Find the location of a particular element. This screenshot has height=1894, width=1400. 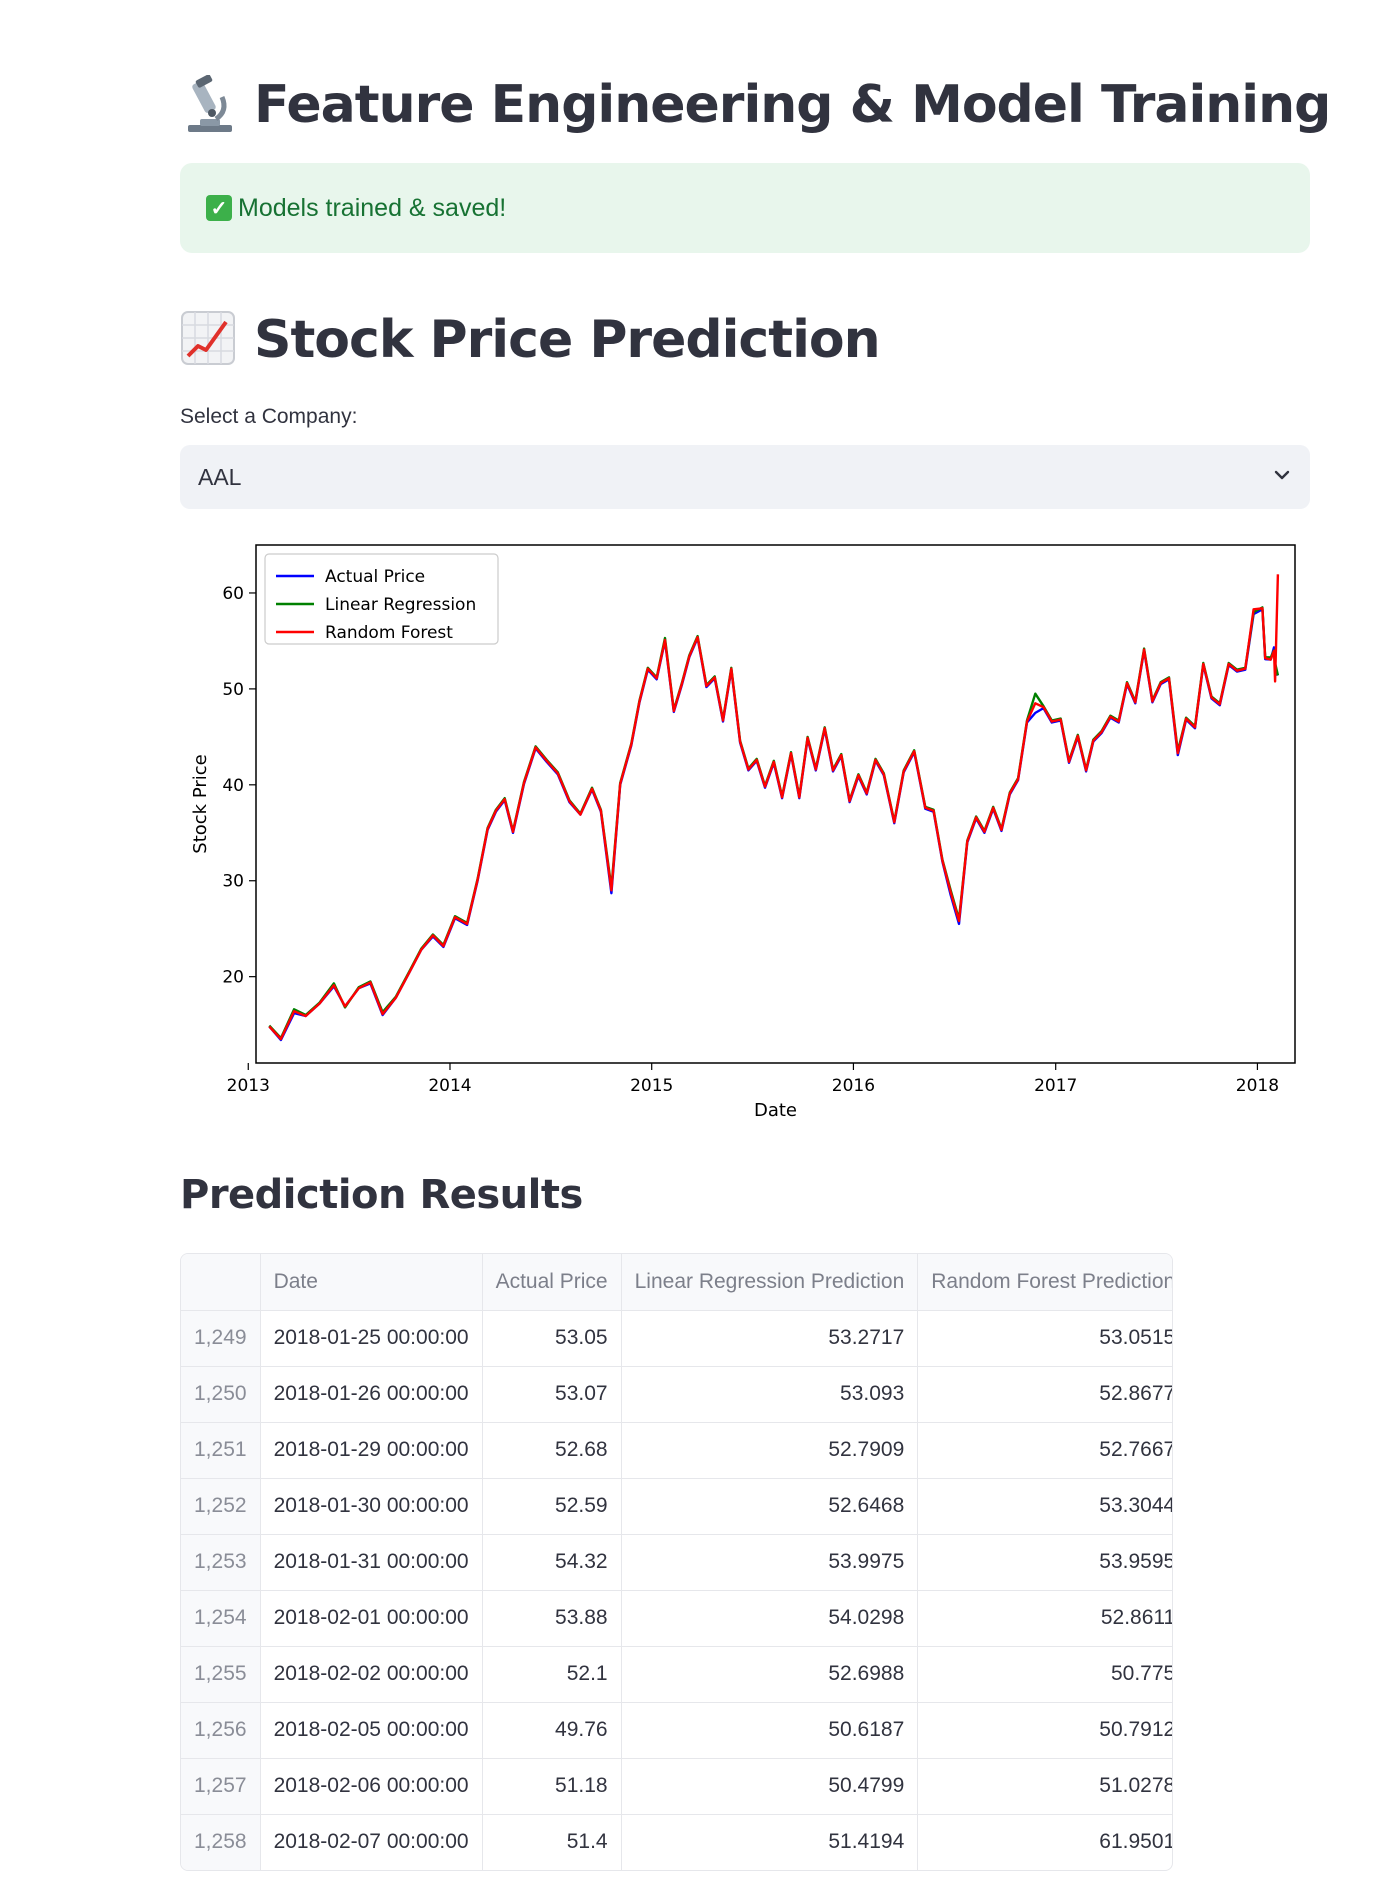

table-cell: 51.18 is located at coordinates (552, 1786).